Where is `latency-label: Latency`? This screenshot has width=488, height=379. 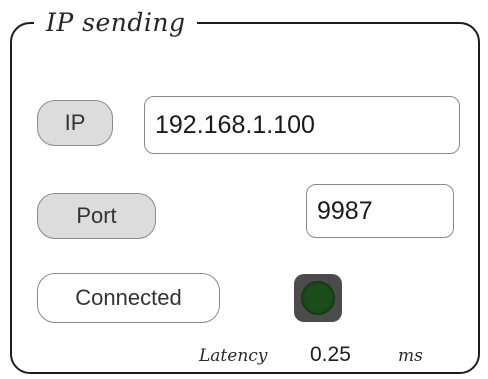 latency-label: Latency is located at coordinates (233, 356).